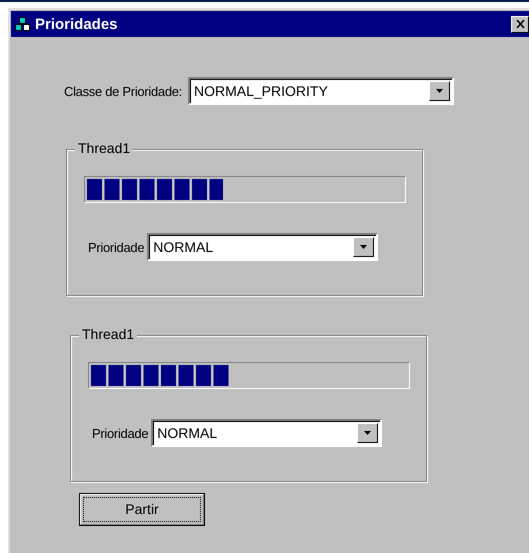 This screenshot has height=553, width=529. Describe the element at coordinates (142, 509) in the screenshot. I see `start-button: Partir` at that location.